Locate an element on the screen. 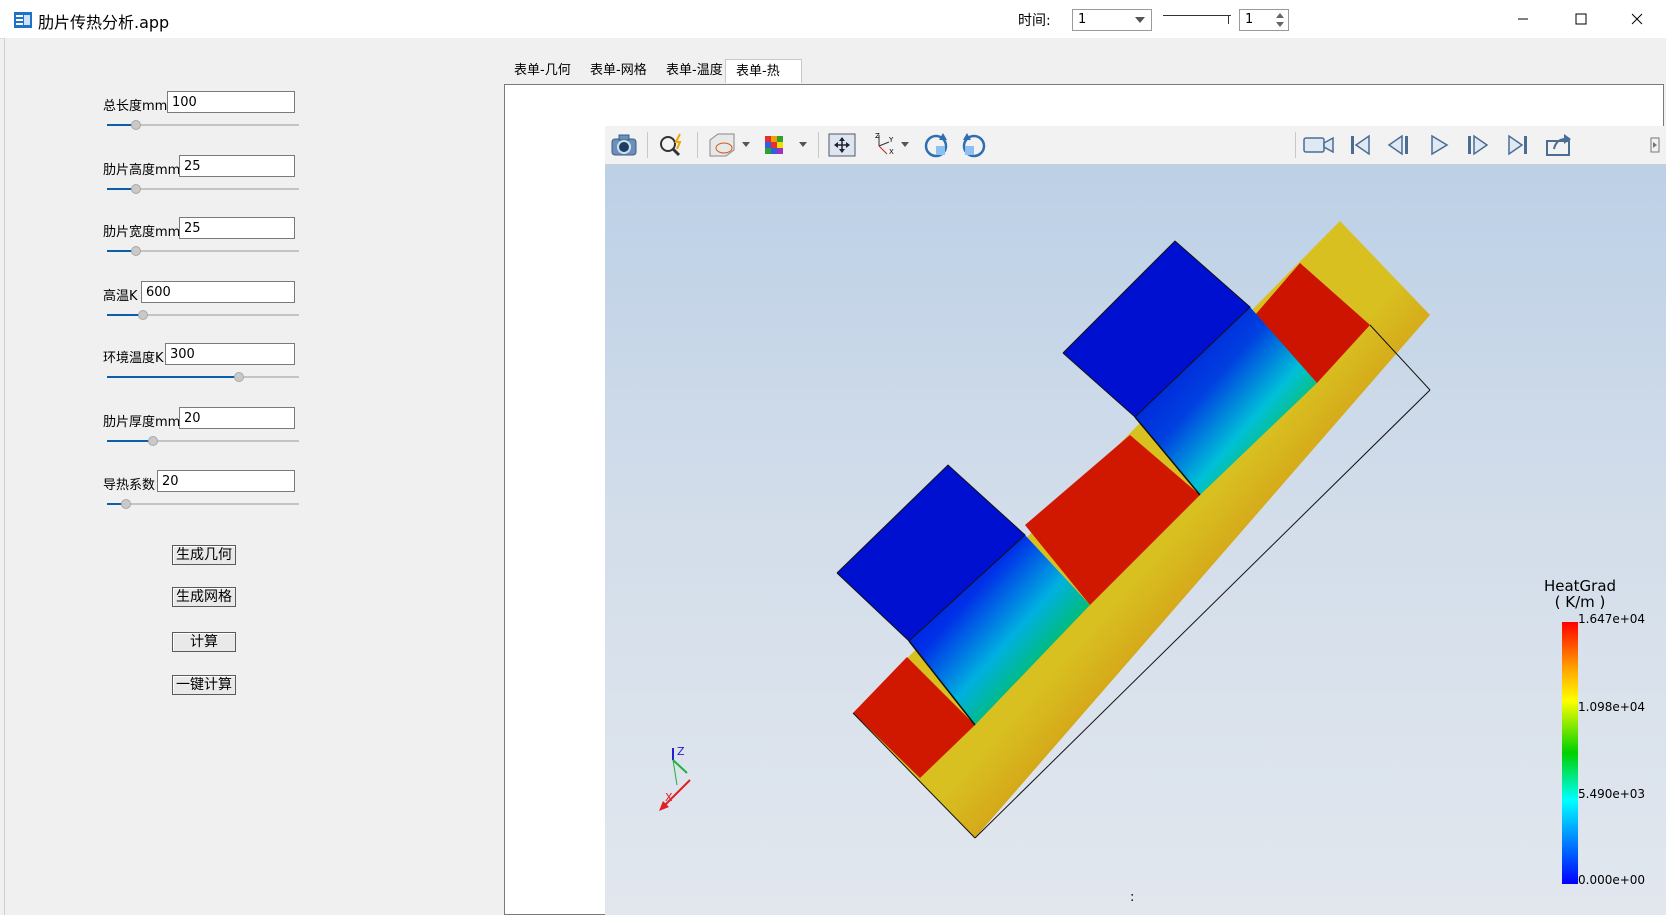 The width and height of the screenshot is (1666, 915). svg-text: X is located at coordinates (891, 152).